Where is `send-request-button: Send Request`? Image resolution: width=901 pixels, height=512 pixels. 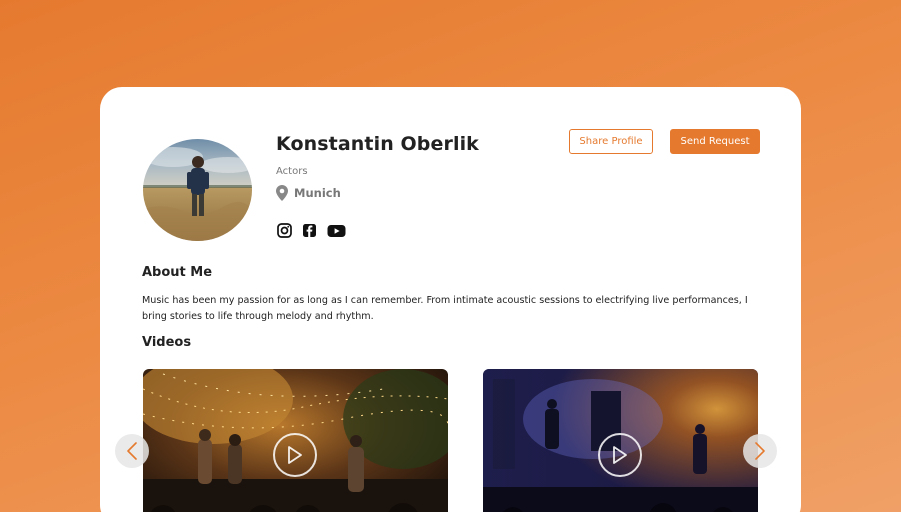 send-request-button: Send Request is located at coordinates (715, 141).